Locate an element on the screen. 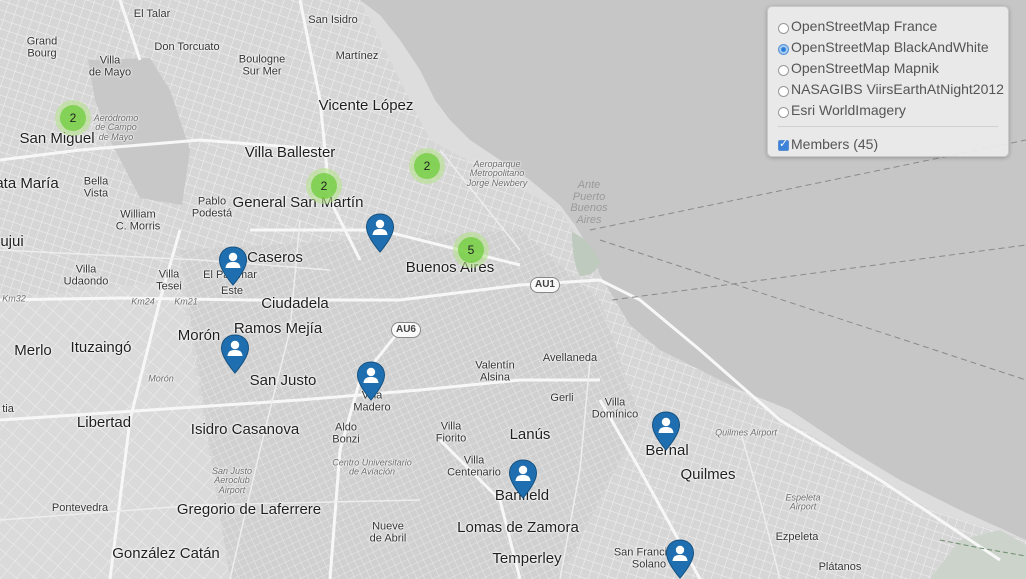 Image resolution: width=1026 pixels, height=579 pixels. place-label: Pablo Podestá is located at coordinates (212, 207).